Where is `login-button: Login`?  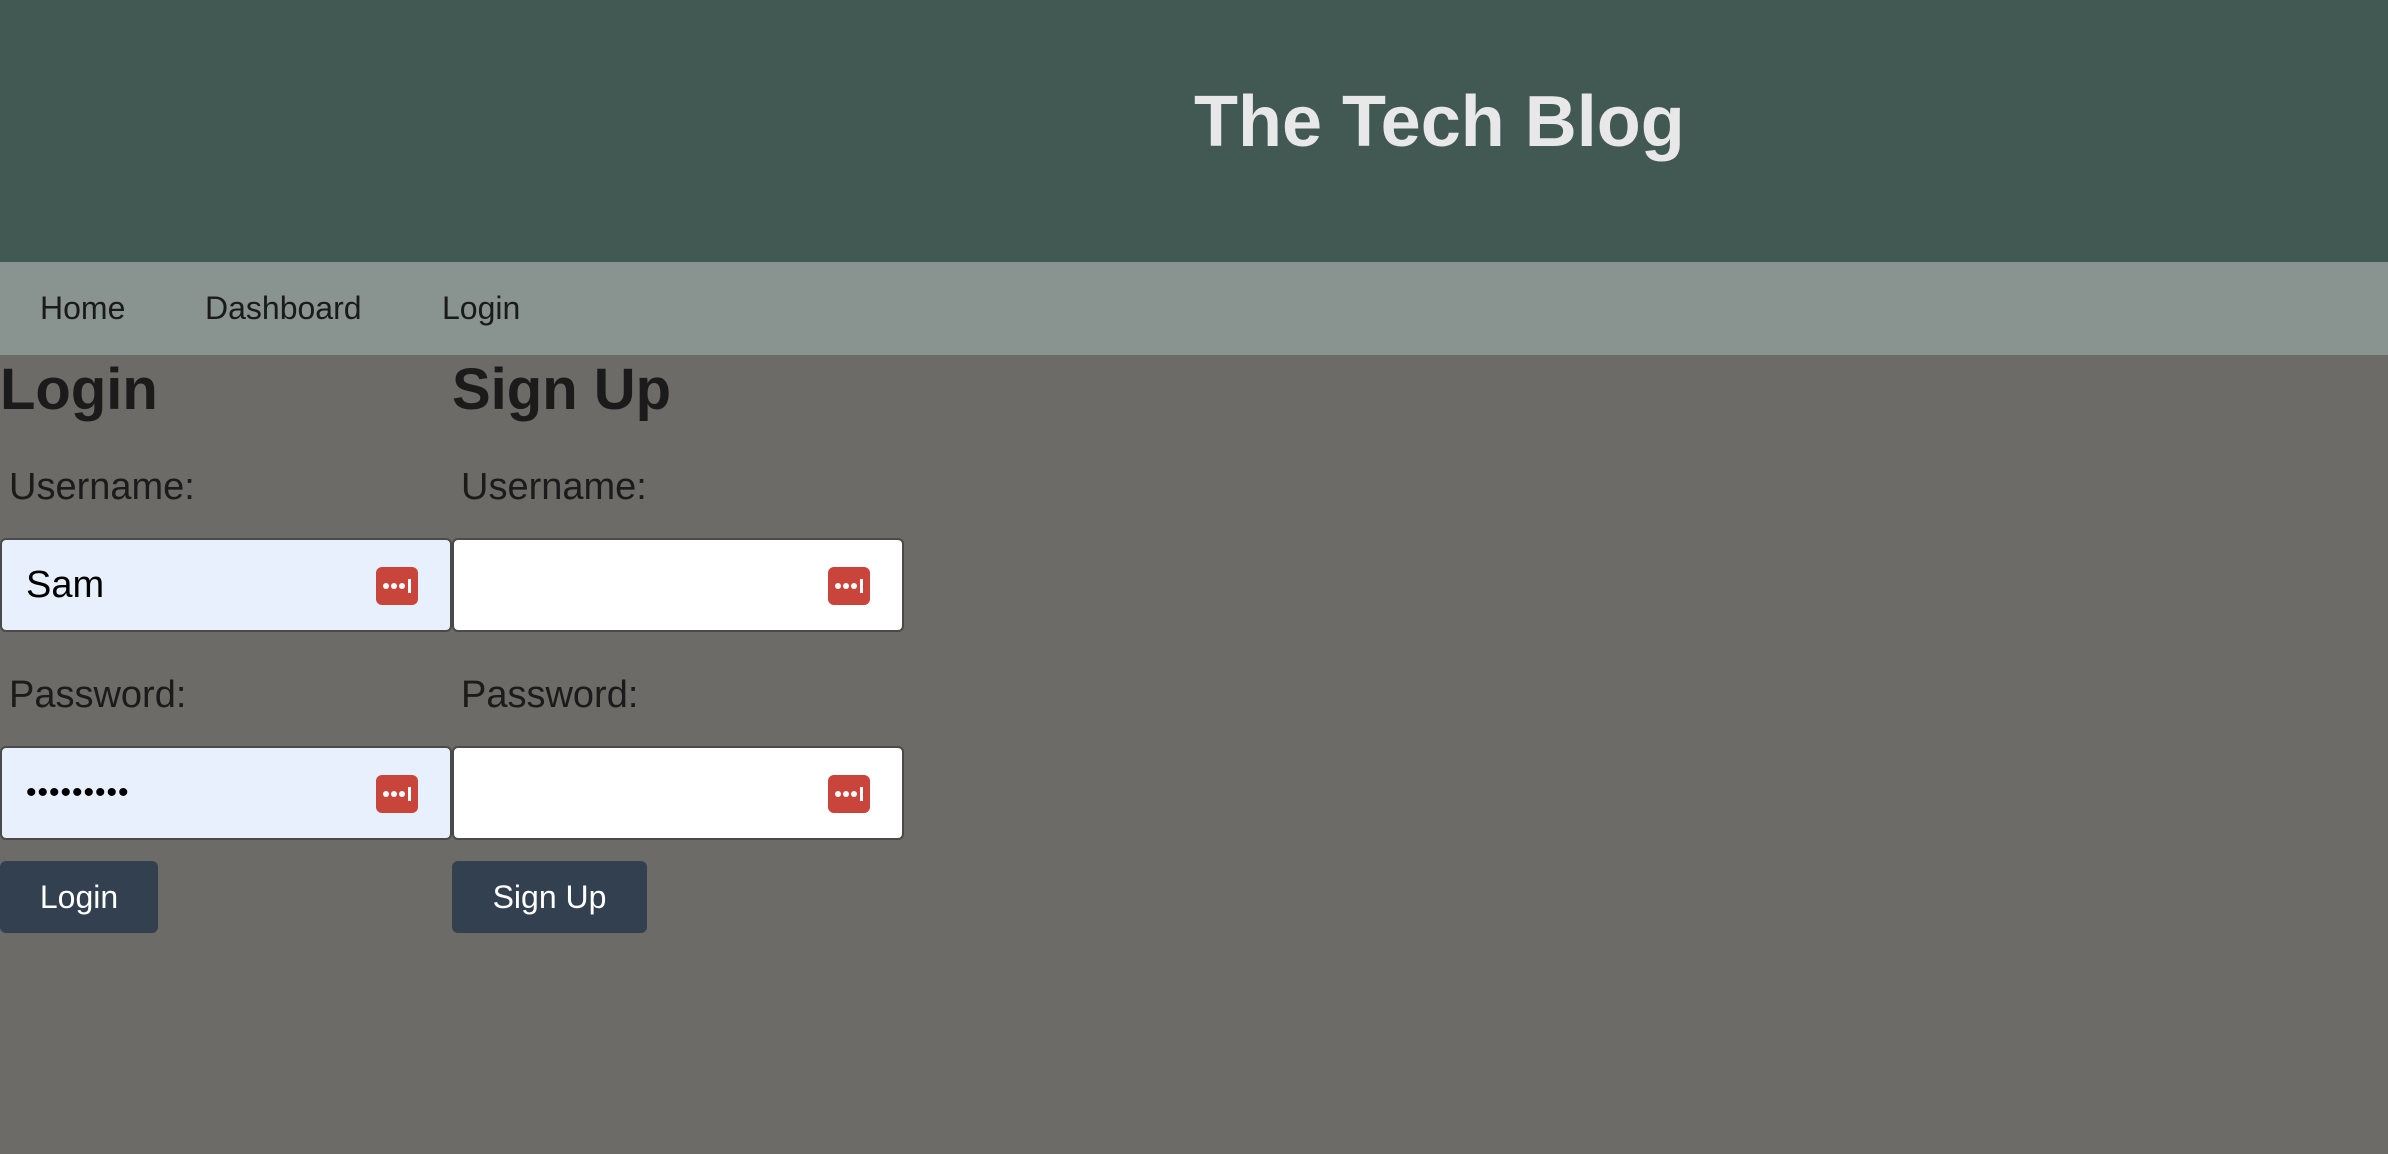
login-button: Login is located at coordinates (79, 897).